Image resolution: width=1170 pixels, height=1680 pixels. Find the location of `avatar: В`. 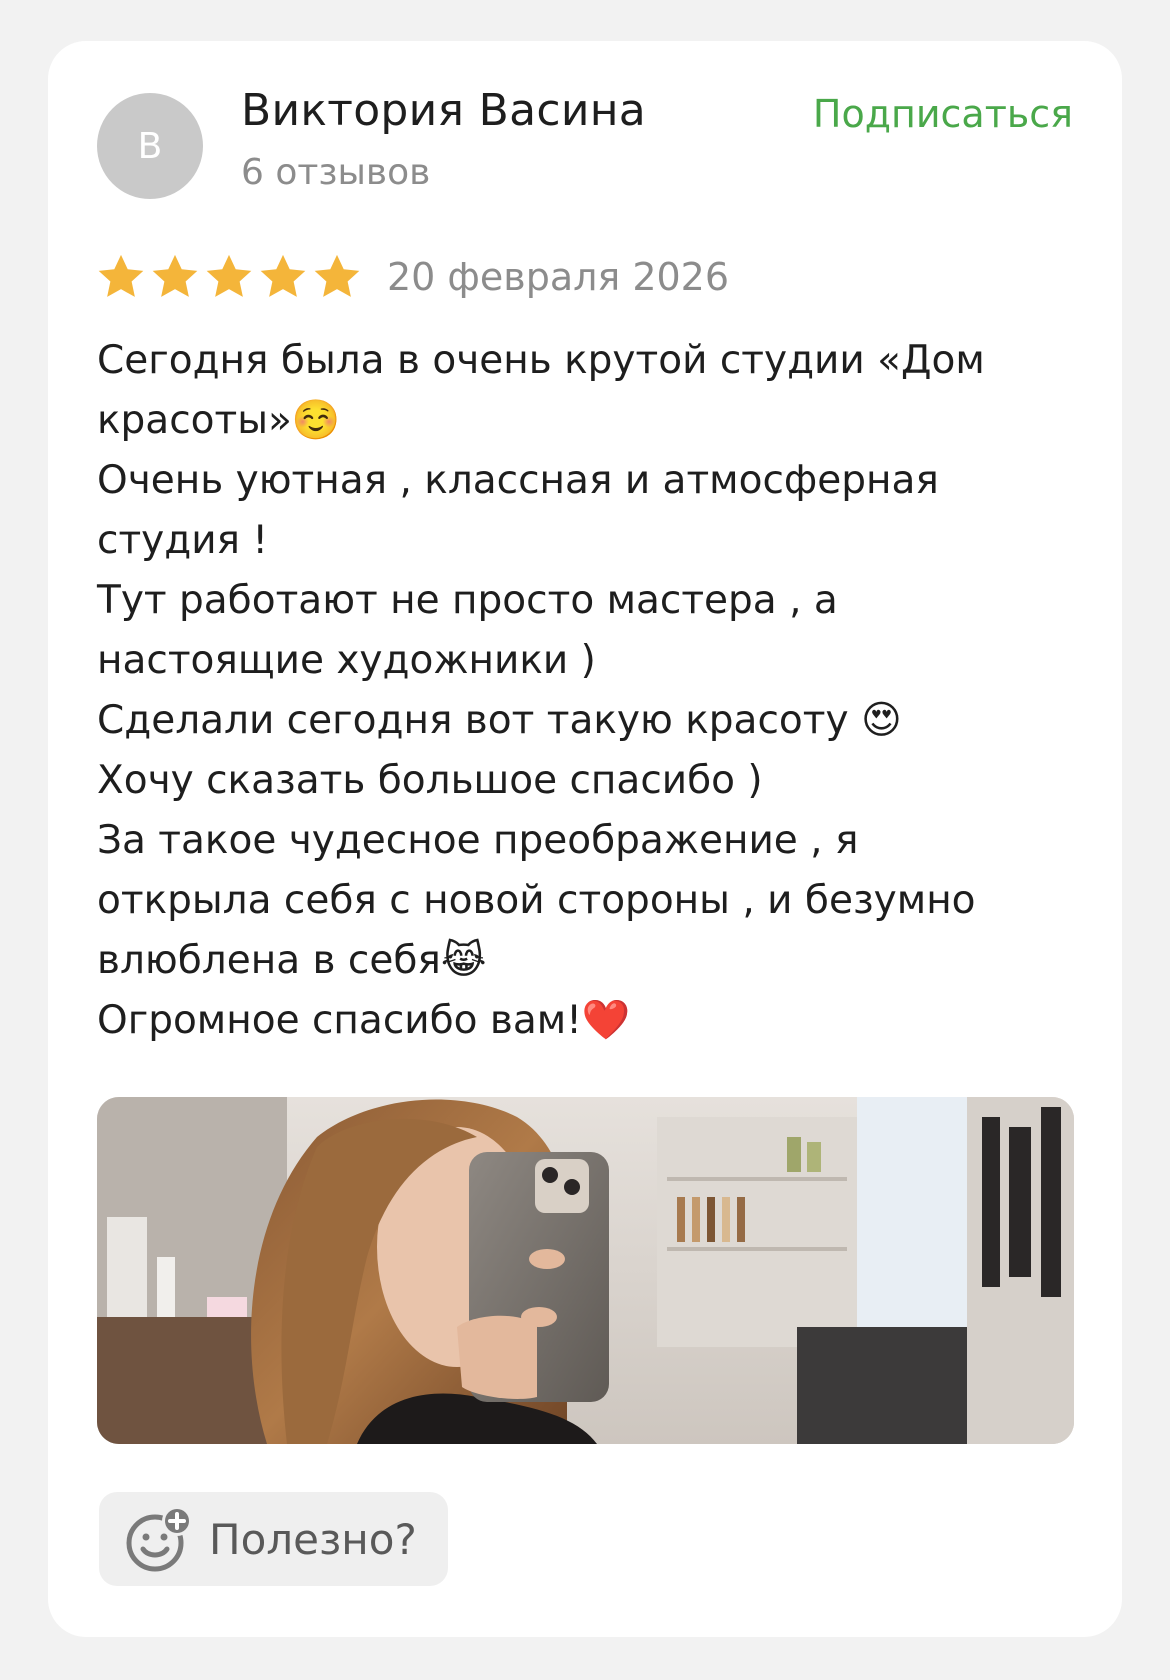

avatar: В is located at coordinates (150, 146).